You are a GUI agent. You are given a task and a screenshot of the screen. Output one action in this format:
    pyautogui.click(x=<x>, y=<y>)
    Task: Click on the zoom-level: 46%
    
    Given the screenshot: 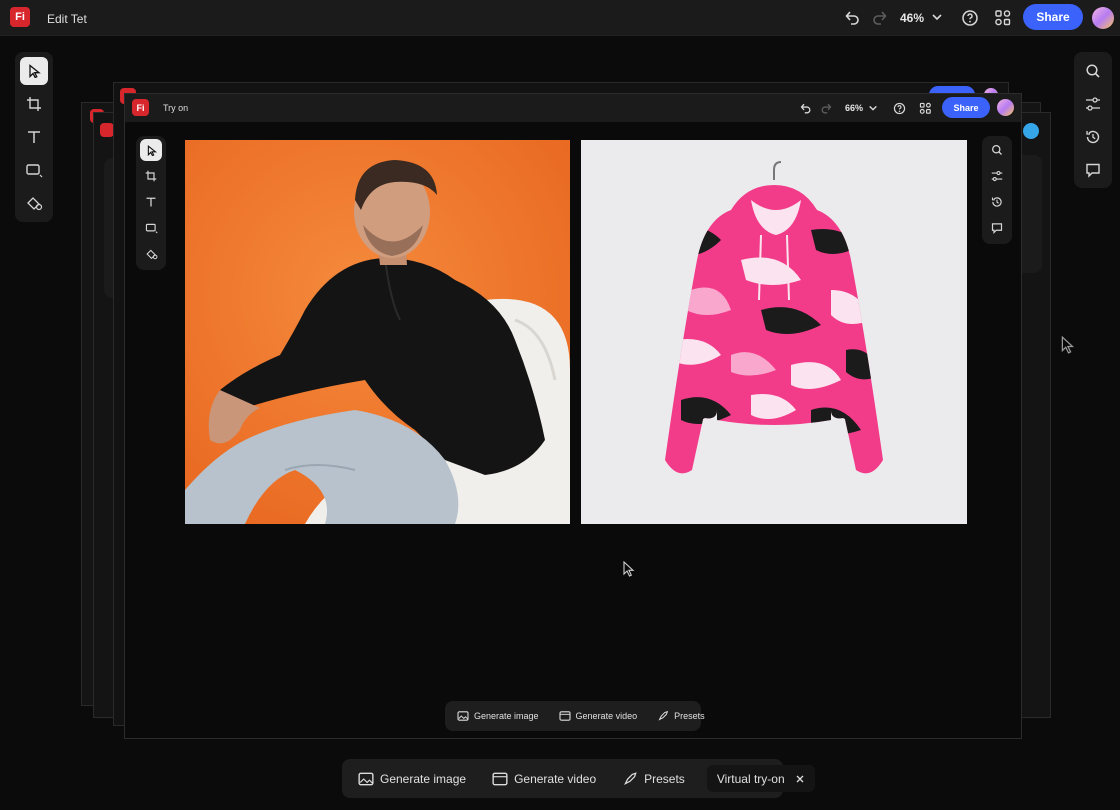 What is the action you would take?
    pyautogui.click(x=912, y=18)
    